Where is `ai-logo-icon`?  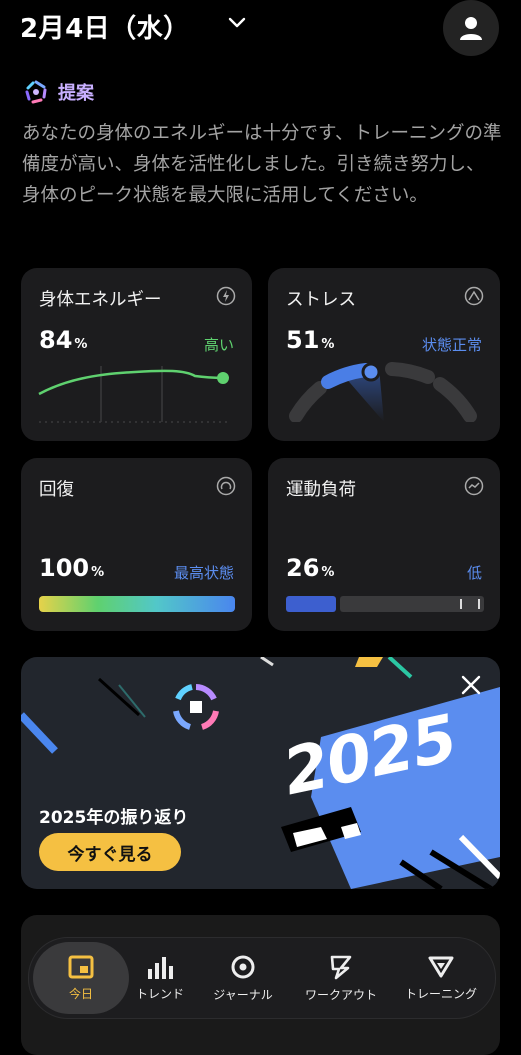
ai-logo-icon is located at coordinates (36, 92).